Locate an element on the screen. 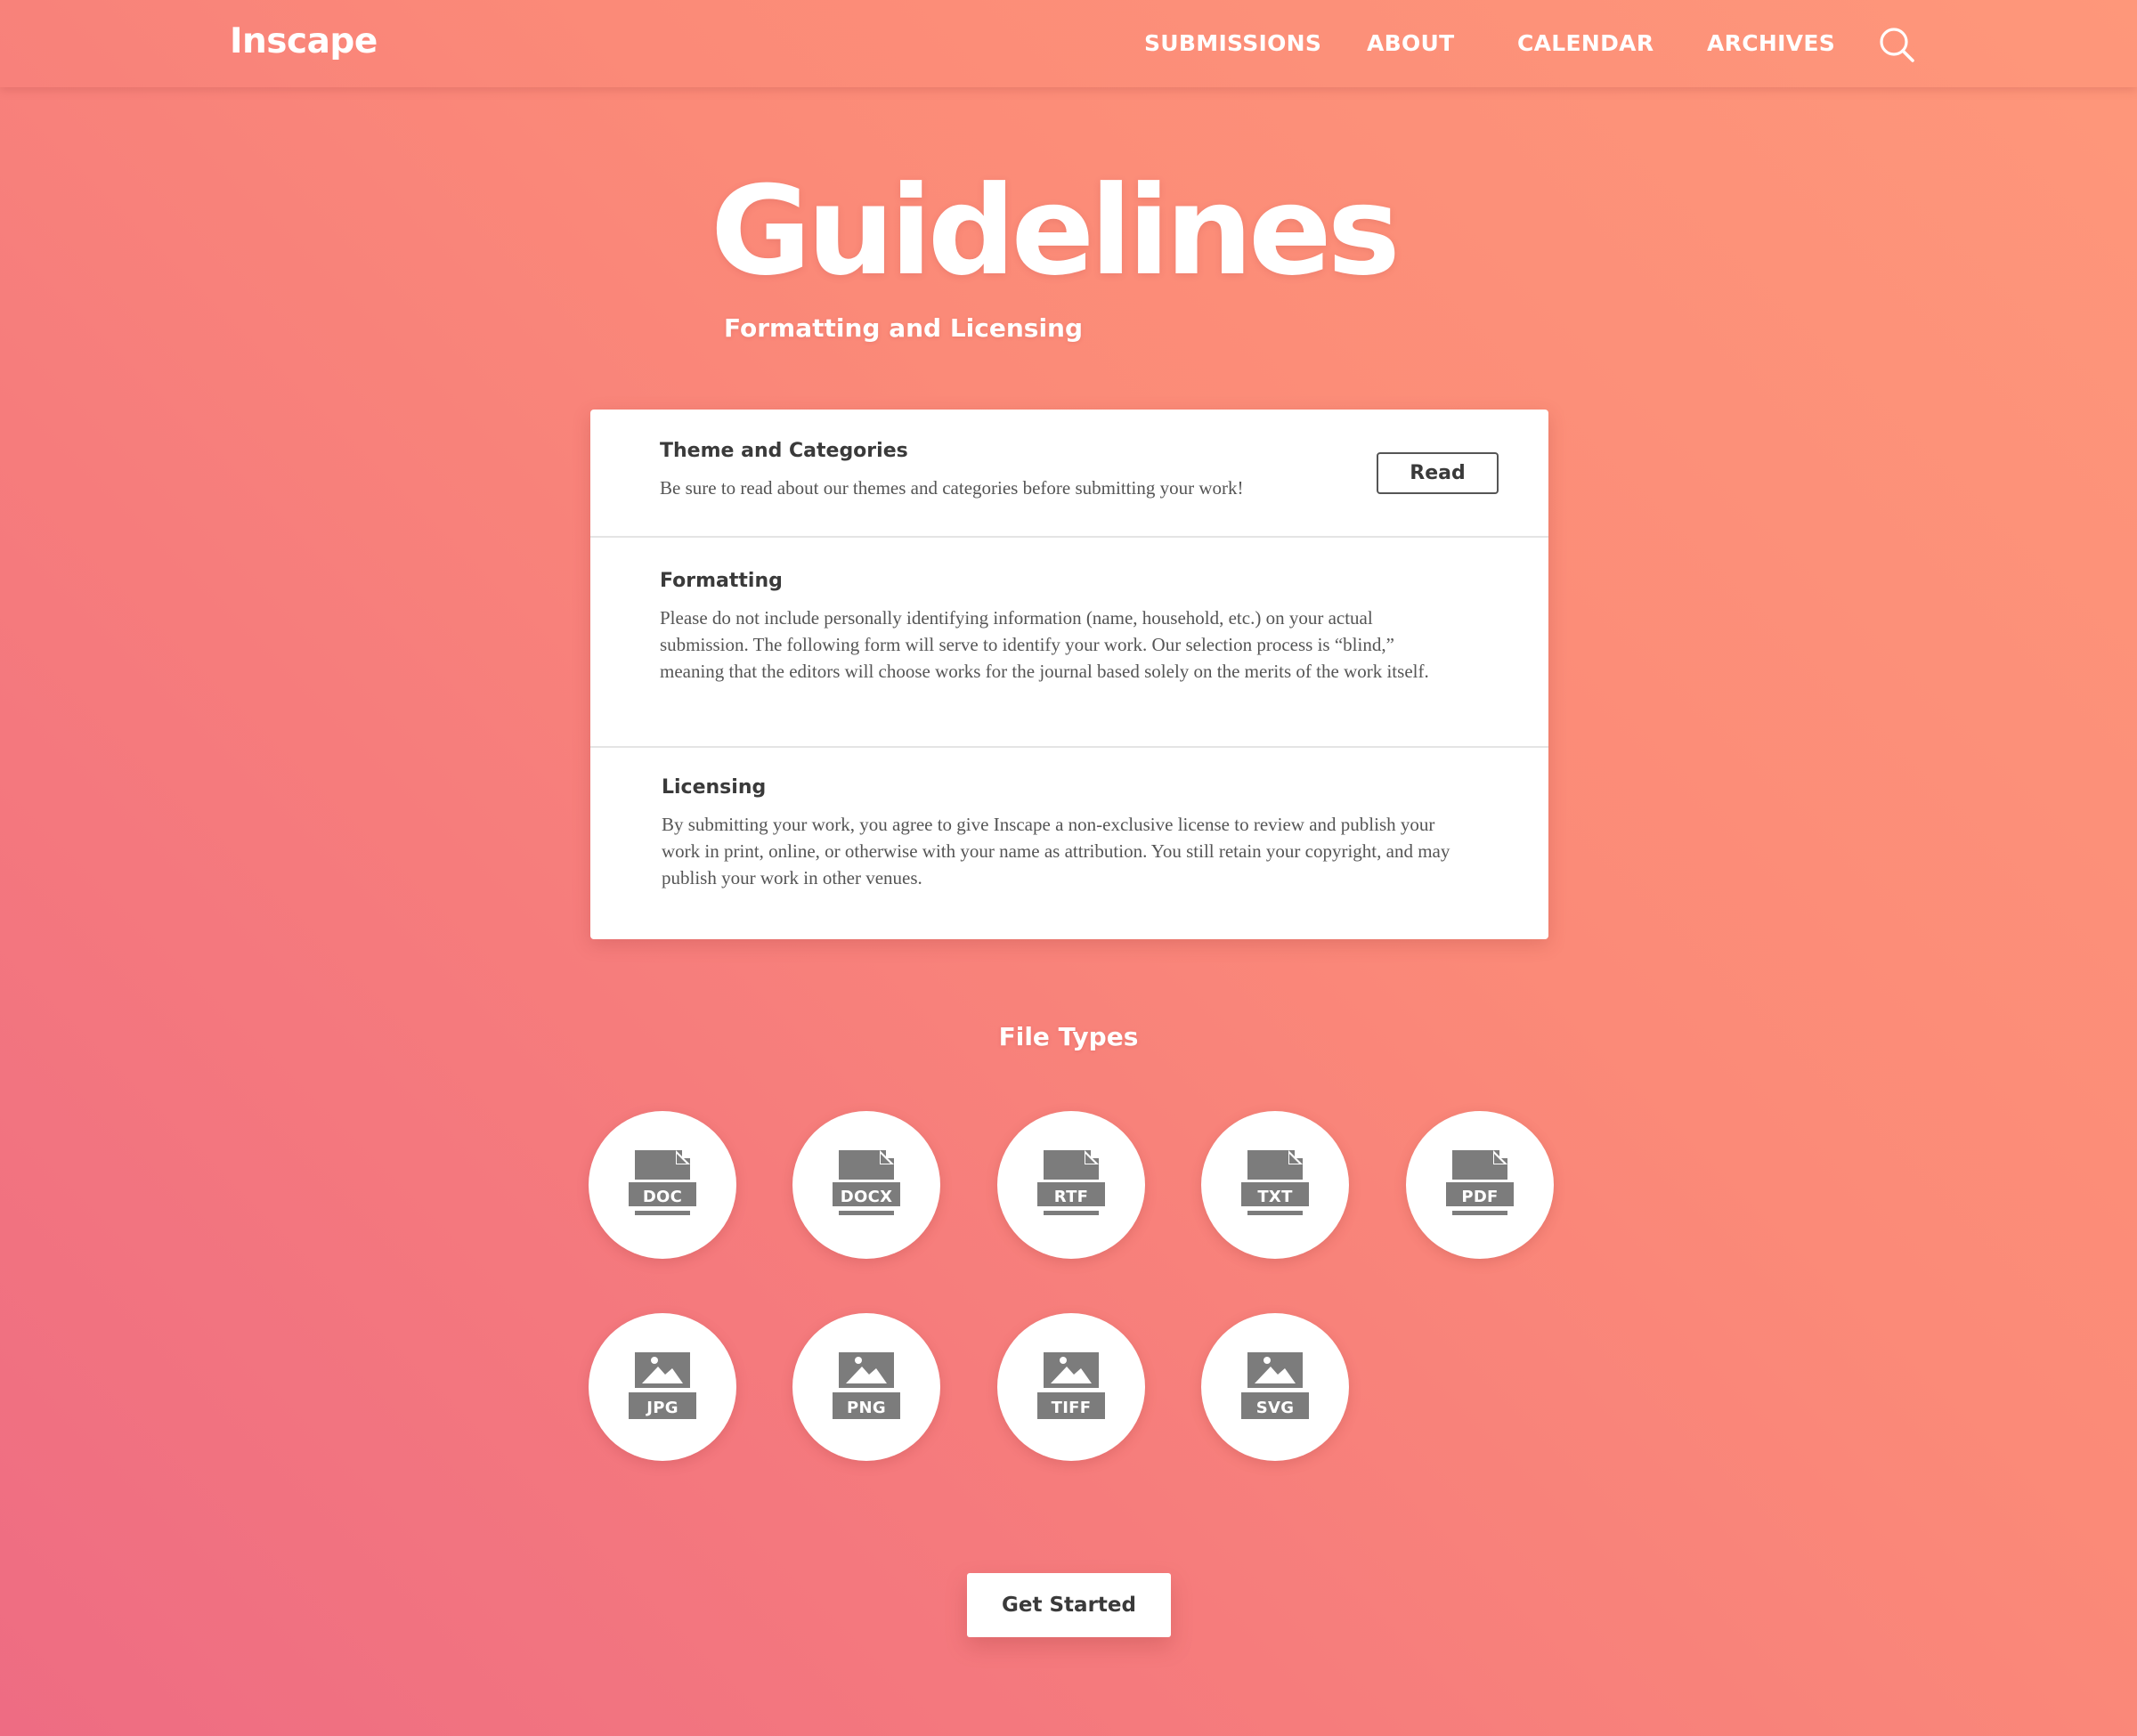 The width and height of the screenshot is (2137, 1736). file-type-jpg: JPG is located at coordinates (662, 1387).